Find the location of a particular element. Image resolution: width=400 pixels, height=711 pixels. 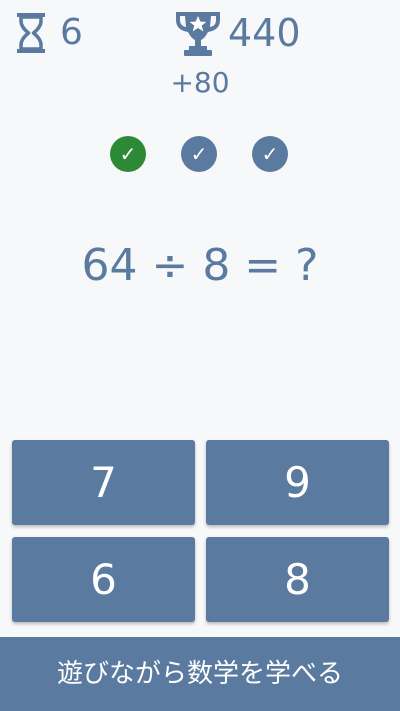

hourglass-icon is located at coordinates (31, 33).